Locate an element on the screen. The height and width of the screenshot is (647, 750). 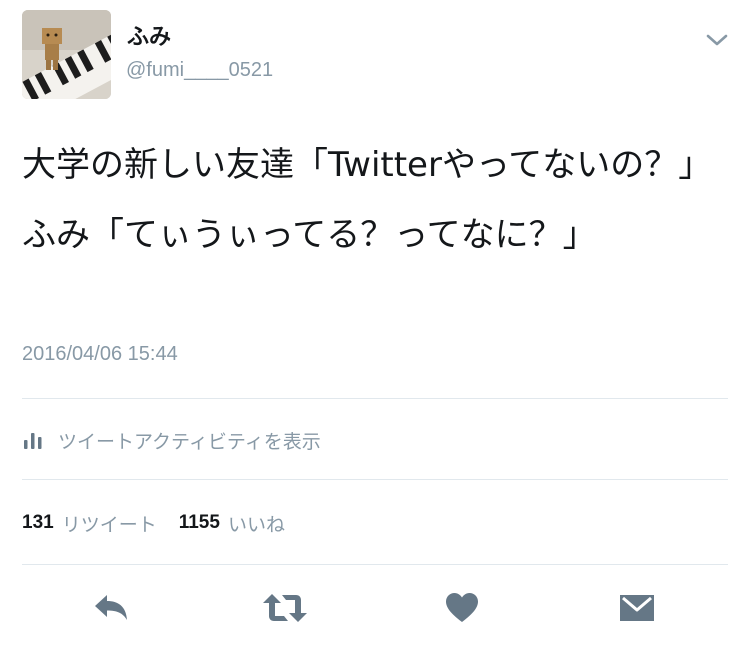
retweet-icon is located at coordinates (285, 608).